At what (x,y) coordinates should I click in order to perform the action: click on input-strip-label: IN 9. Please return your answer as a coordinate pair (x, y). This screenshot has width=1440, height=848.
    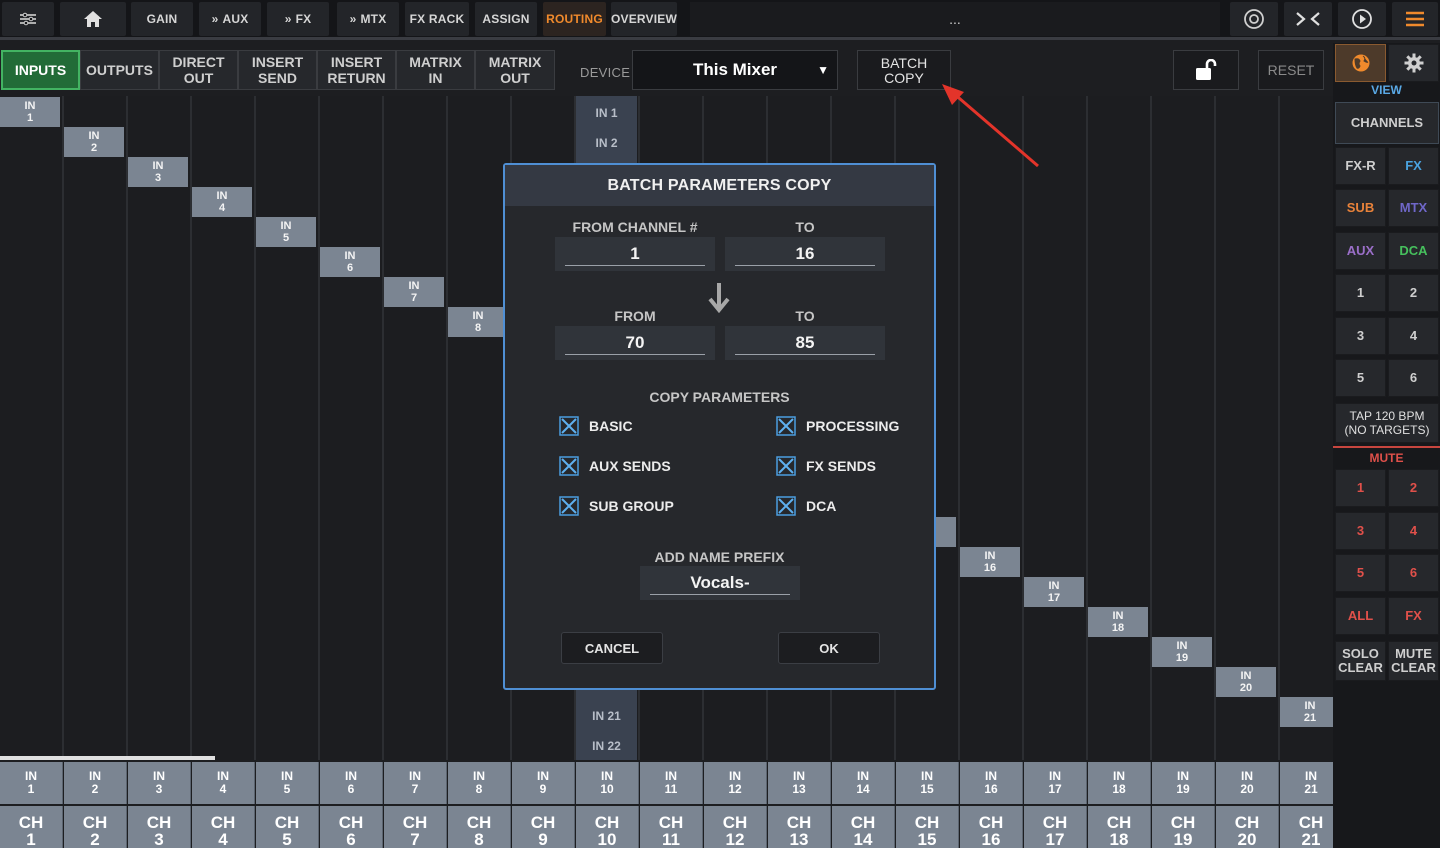
    Looking at the image, I should click on (543, 783).